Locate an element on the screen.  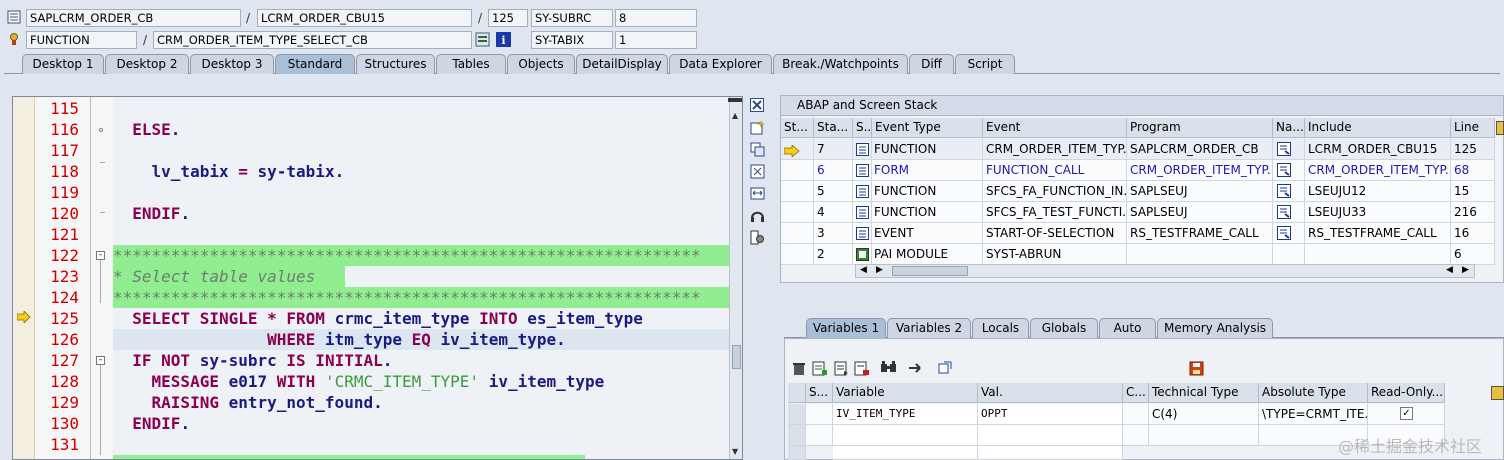
new-tool-icon is located at coordinates (758, 128).